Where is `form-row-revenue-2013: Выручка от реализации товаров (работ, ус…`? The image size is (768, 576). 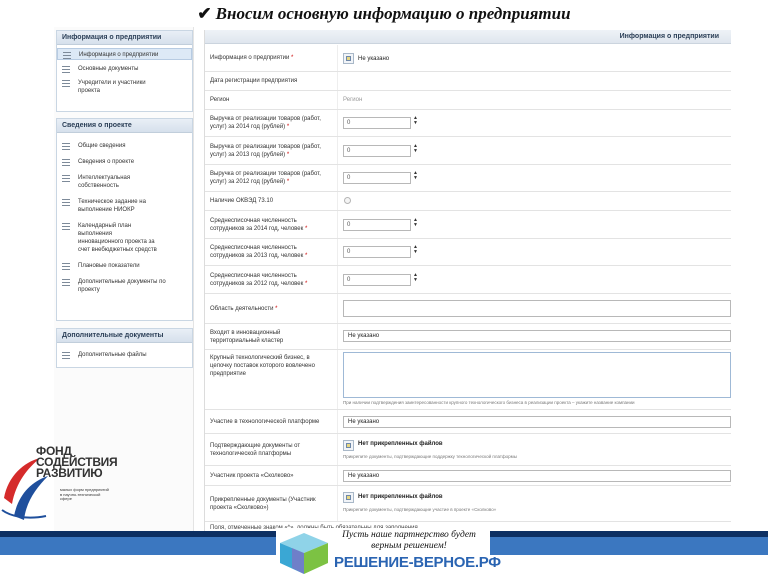
form-row-revenue-2013: Выручка от реализации товаров (работ, ус… is located at coordinates (468, 151).